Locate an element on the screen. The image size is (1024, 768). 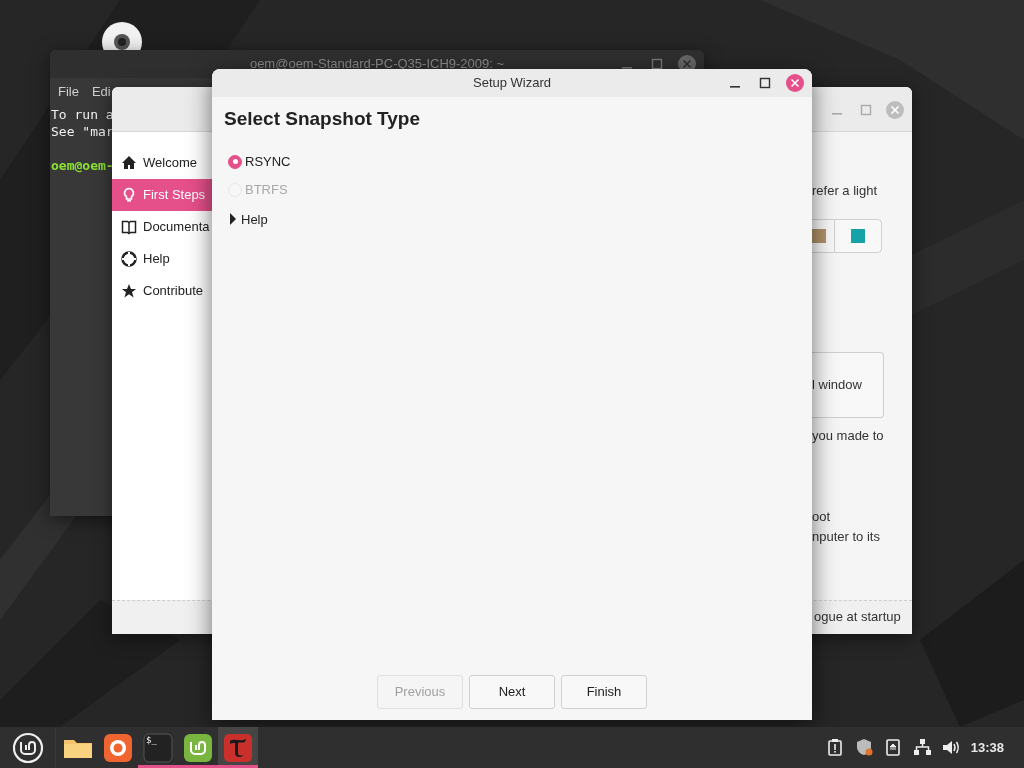
output-text: See "mar is located at coordinates (82, 131).